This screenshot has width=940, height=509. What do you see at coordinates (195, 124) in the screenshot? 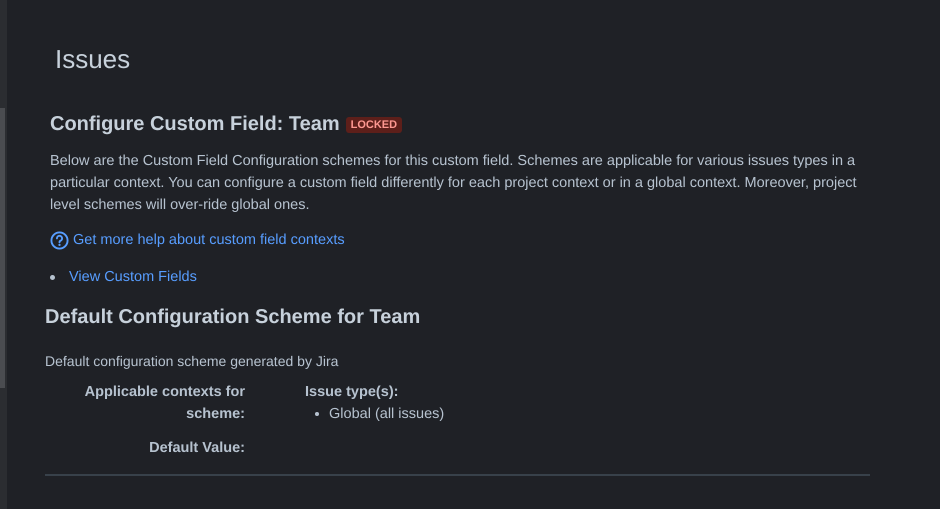
I see `field-title: Configure Custom Field: Team` at bounding box center [195, 124].